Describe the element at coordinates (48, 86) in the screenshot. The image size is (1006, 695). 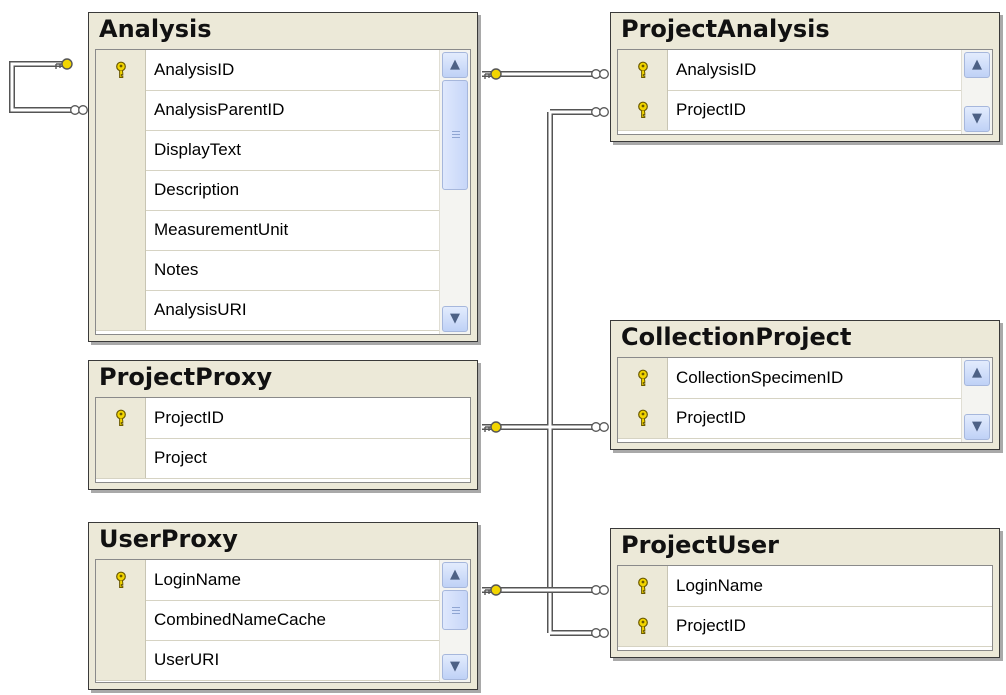
I see `rel-analysis-self` at that location.